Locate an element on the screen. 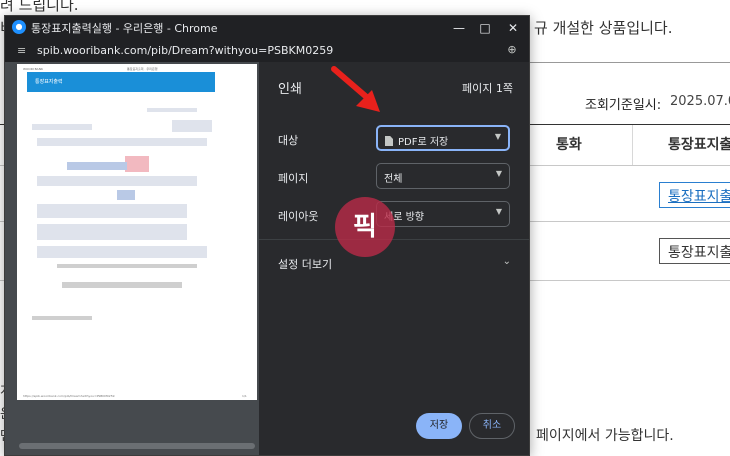  footer-note: 페이지에서 가능합니다. is located at coordinates (605, 436).